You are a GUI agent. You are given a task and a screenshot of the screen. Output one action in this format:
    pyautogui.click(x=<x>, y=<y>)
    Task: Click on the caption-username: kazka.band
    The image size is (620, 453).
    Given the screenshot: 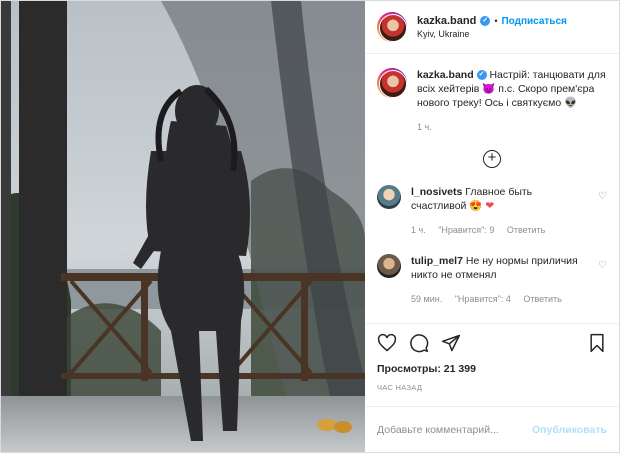 What is the action you would take?
    pyautogui.click(x=445, y=75)
    